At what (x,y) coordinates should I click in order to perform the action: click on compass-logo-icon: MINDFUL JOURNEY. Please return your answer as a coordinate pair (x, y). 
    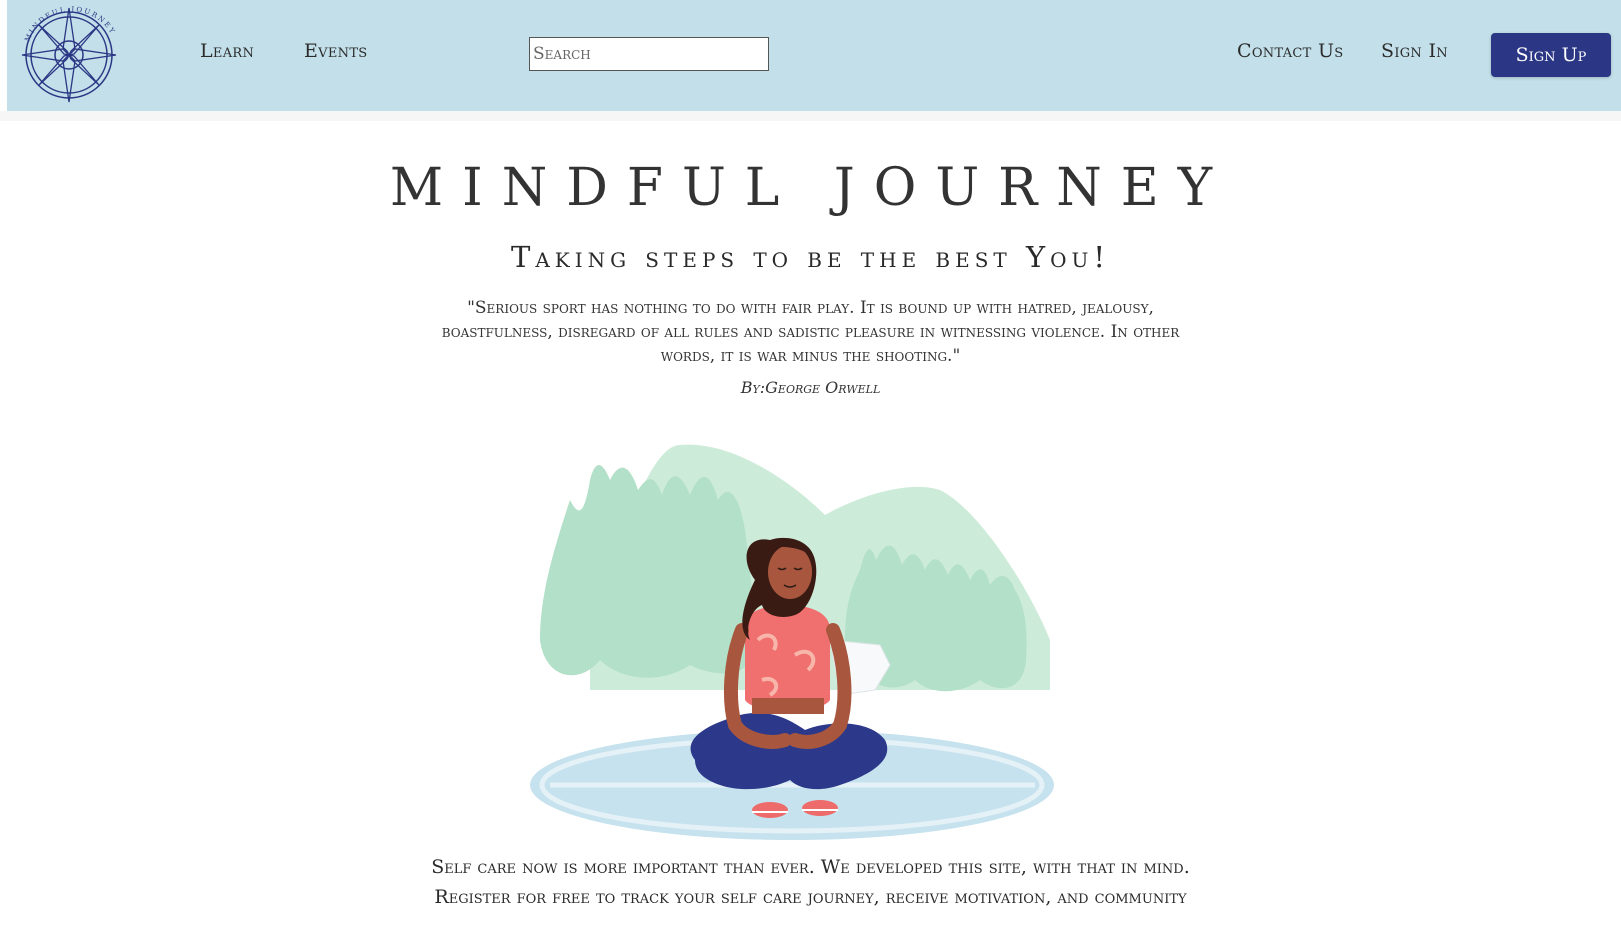
    Looking at the image, I should click on (71, 55).